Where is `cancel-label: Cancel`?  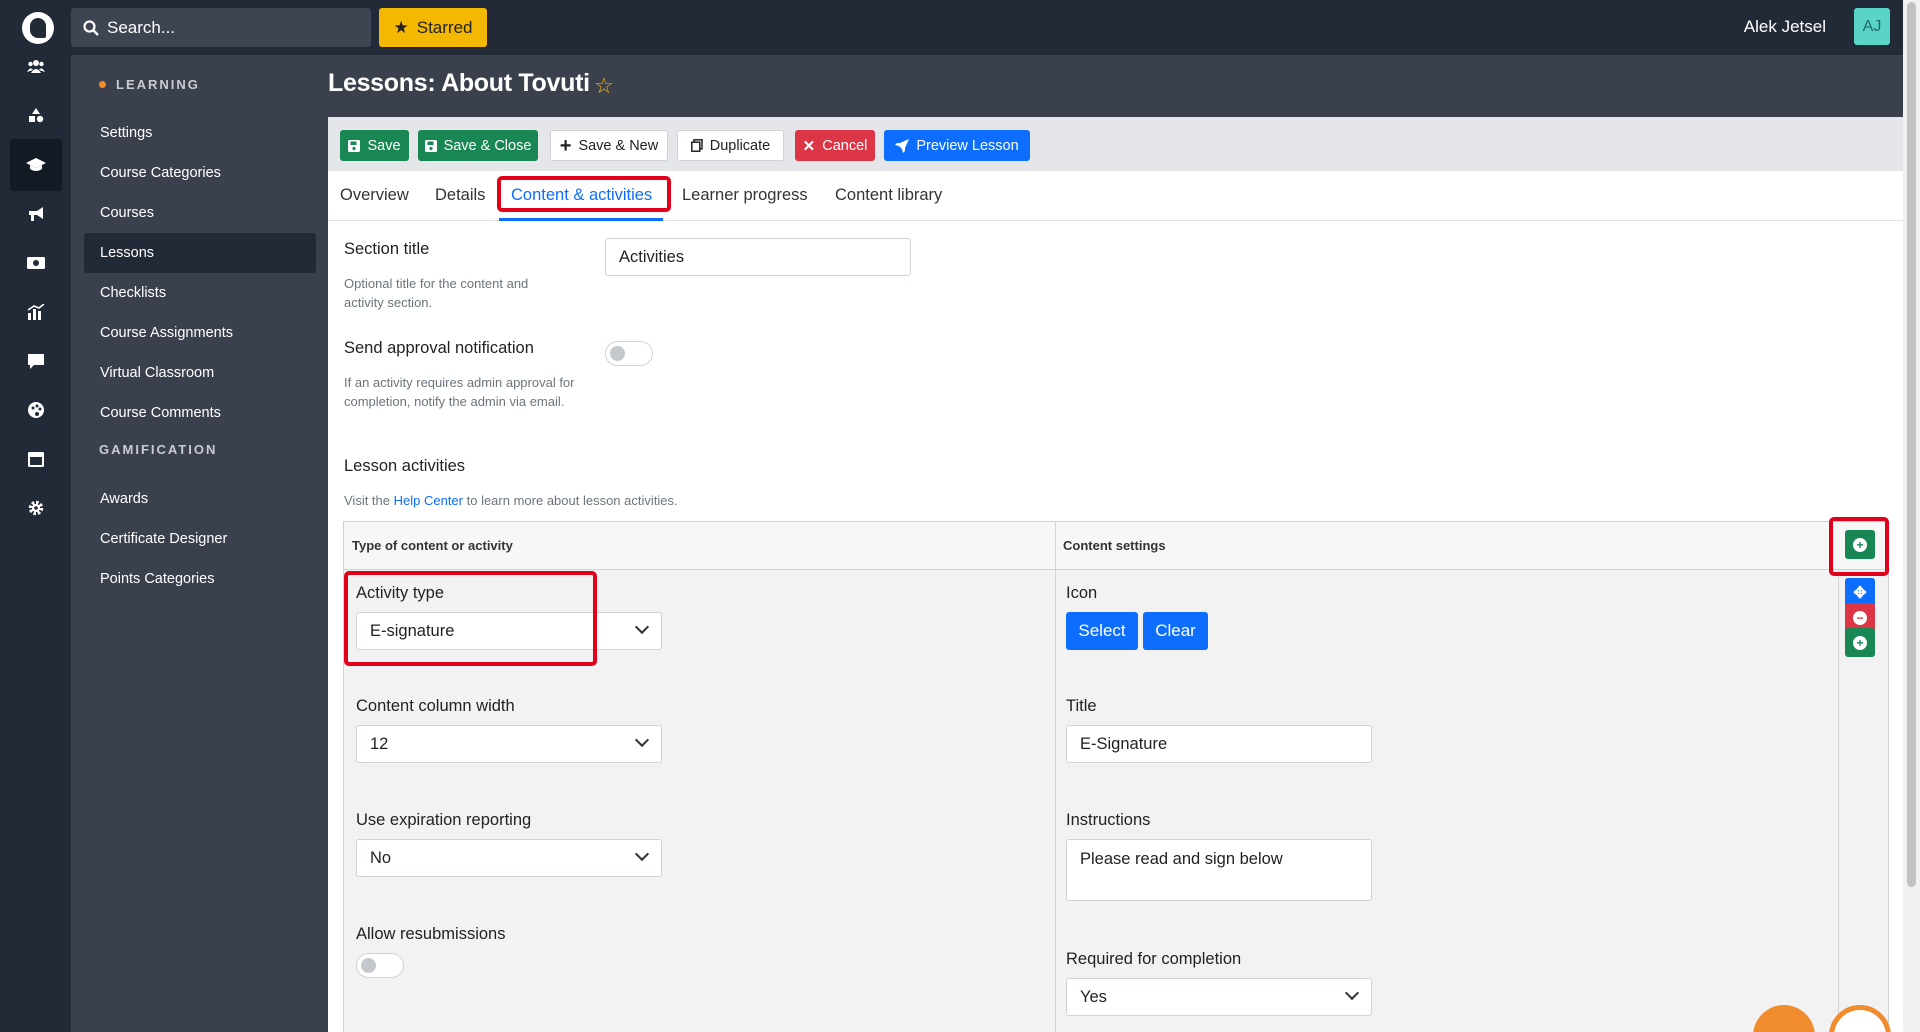 cancel-label: Cancel is located at coordinates (845, 145).